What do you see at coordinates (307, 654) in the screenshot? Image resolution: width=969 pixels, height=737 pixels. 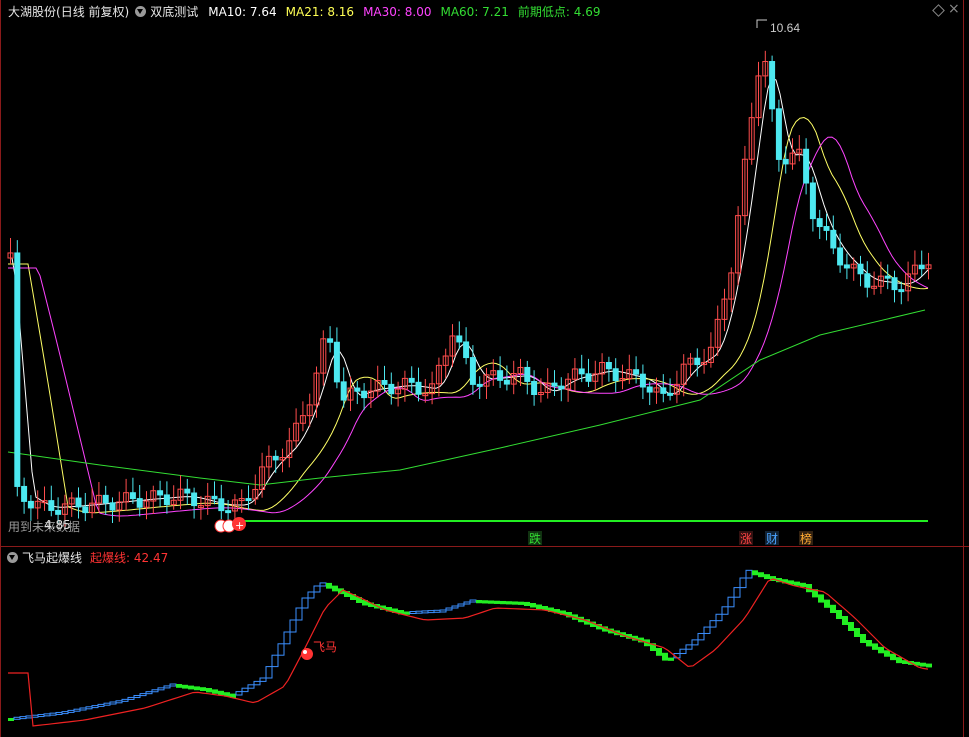 I see `feima-ball-icon` at bounding box center [307, 654].